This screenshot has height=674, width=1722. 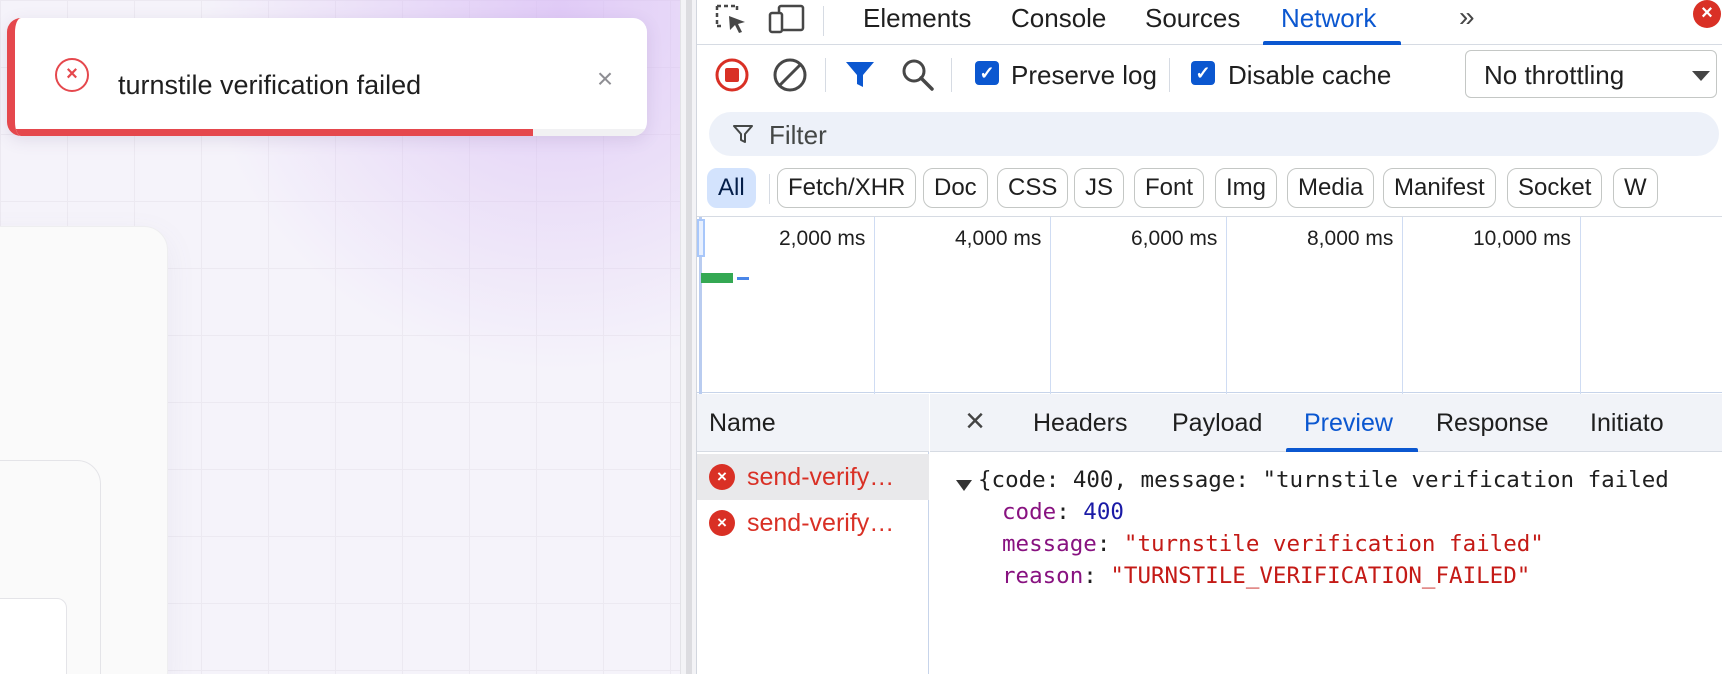 I want to click on chip-fetch-xhr: Fetch/XHR, so click(x=847, y=188).